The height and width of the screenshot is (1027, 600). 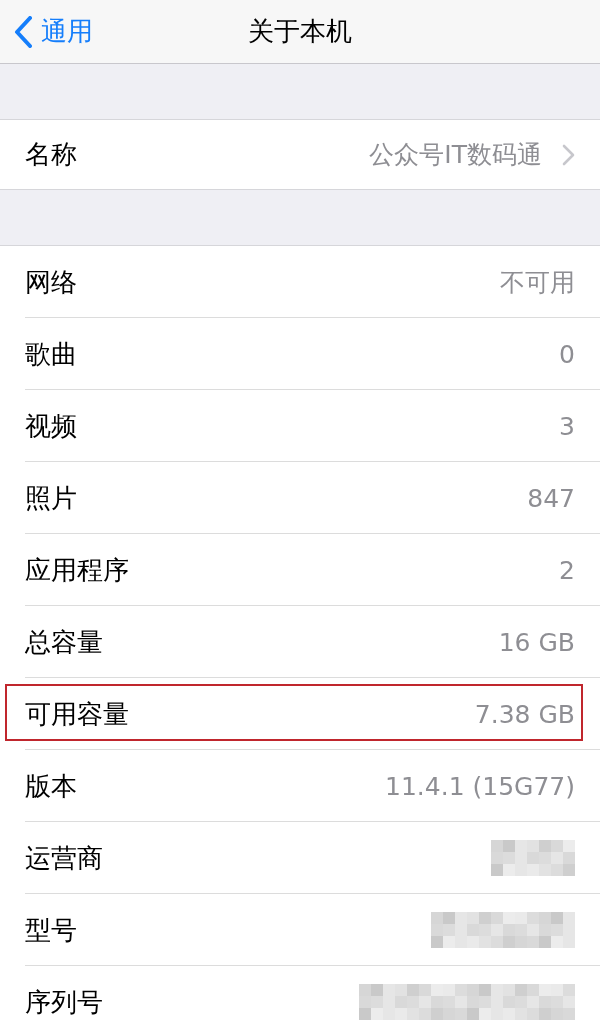 I want to click on row-value: 2, so click(x=567, y=570).